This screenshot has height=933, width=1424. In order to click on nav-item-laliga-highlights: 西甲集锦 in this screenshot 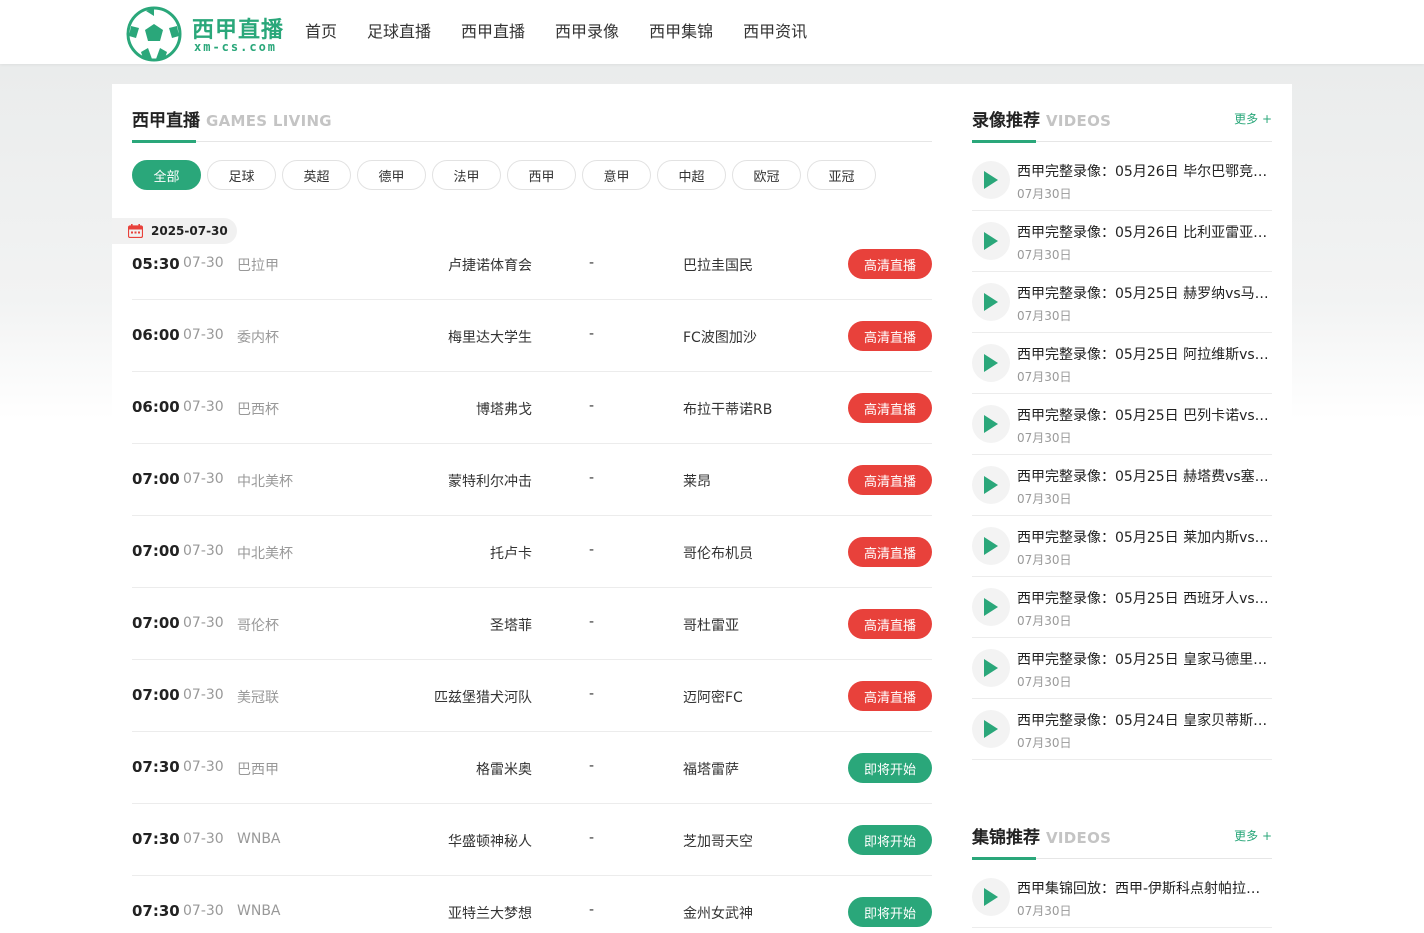, I will do `click(681, 32)`.